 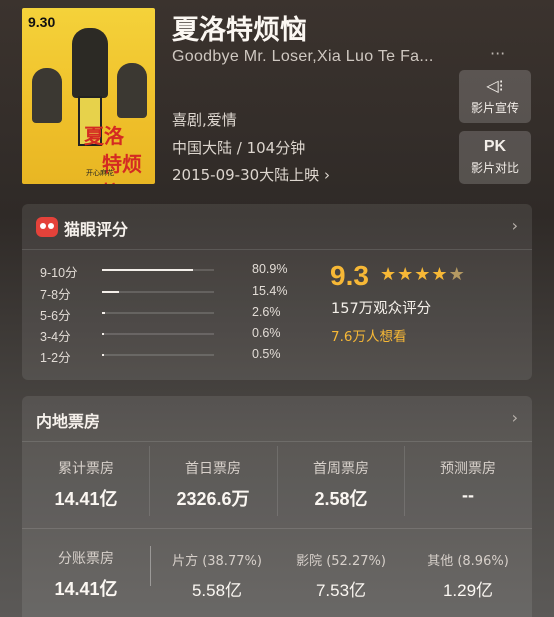 What do you see at coordinates (213, 469) in the screenshot?
I see `stat-label: 首日票房` at bounding box center [213, 469].